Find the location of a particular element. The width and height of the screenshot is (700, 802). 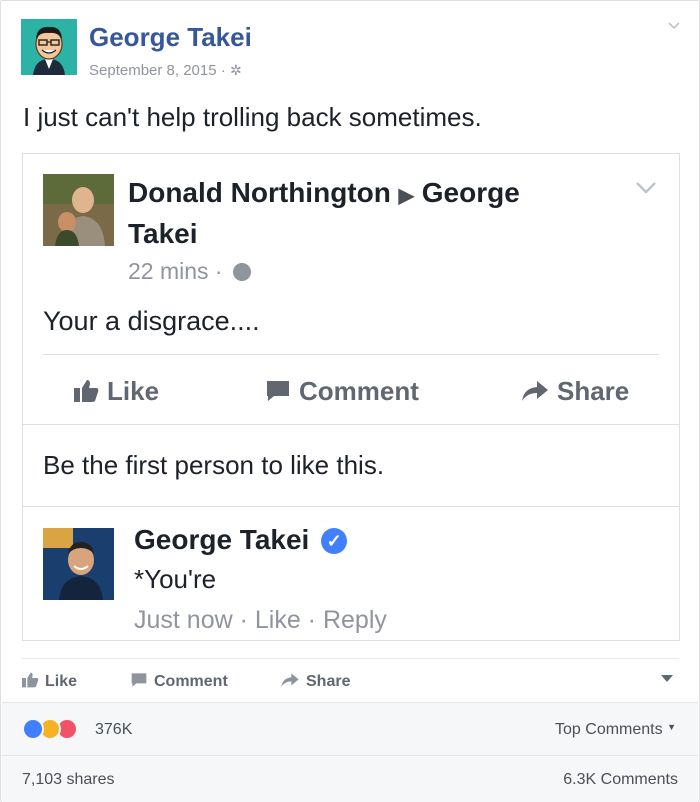

comment-text: *You're is located at coordinates (175, 579).